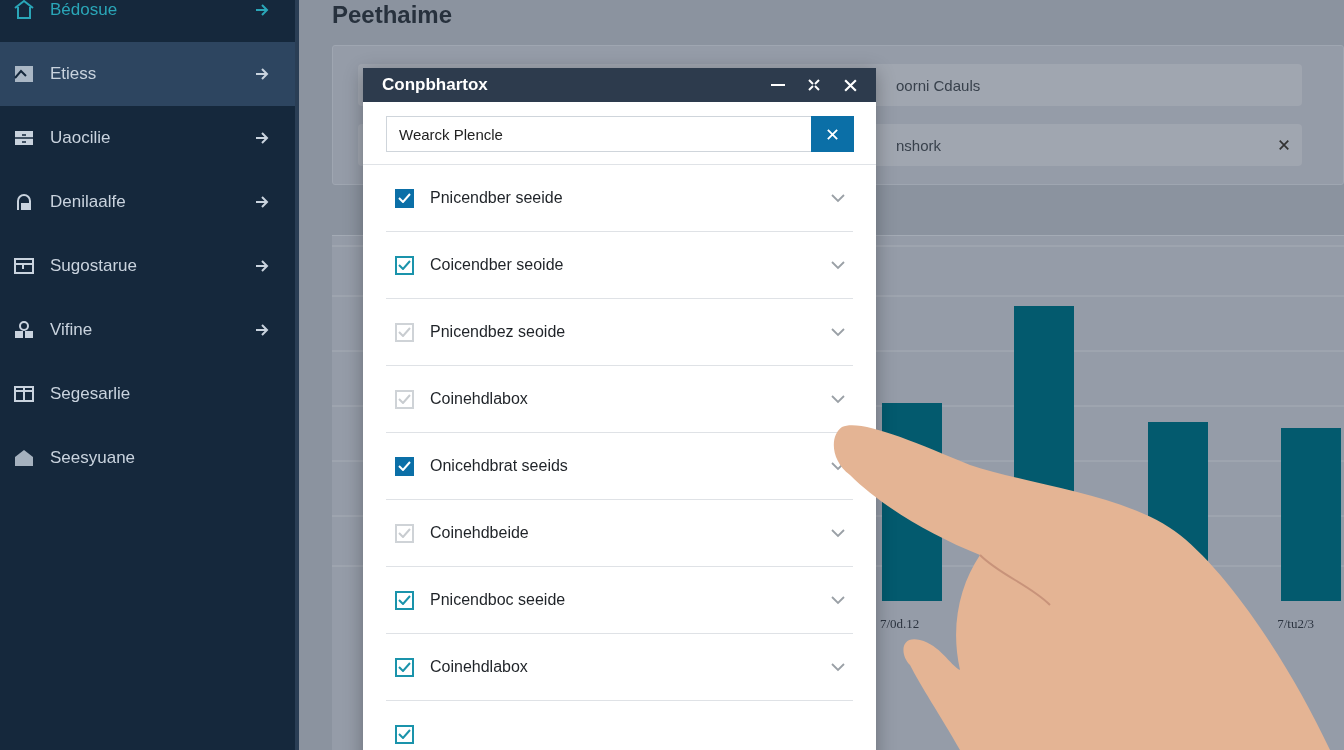  Describe the element at coordinates (900, 624) in the screenshot. I see `axis-label: 7/0d.12` at that location.